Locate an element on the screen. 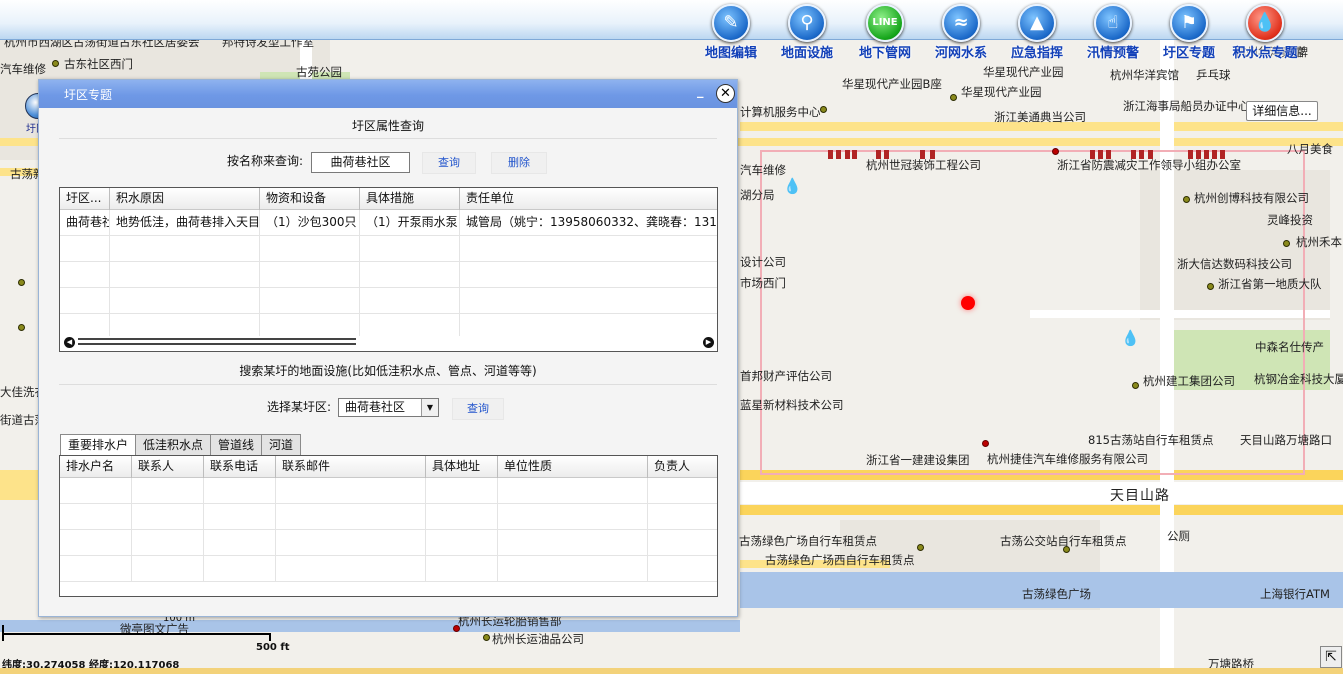  facility-tabs: 重要排水户 低洼积水点 管道线 河道 is located at coordinates (181, 445).